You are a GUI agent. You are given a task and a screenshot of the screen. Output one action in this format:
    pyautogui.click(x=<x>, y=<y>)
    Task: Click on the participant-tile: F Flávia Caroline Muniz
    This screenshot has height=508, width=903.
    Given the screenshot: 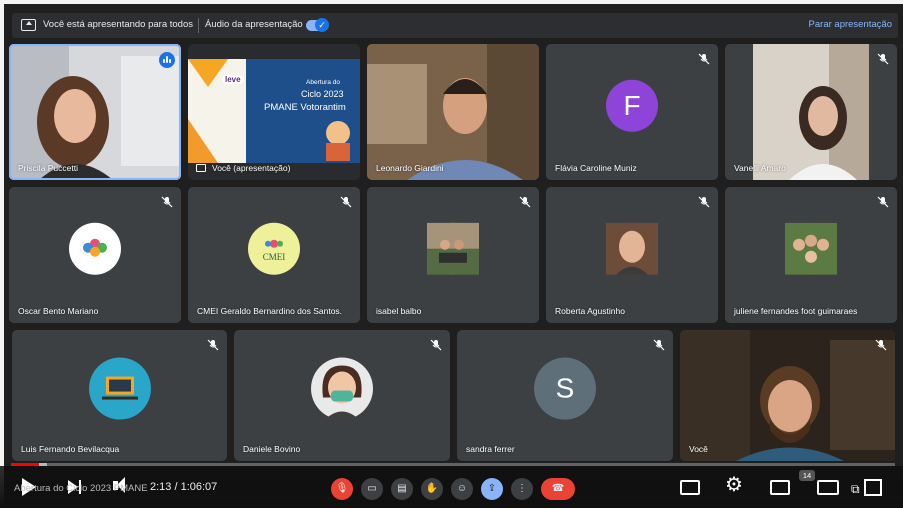 What is the action you would take?
    pyautogui.click(x=632, y=112)
    